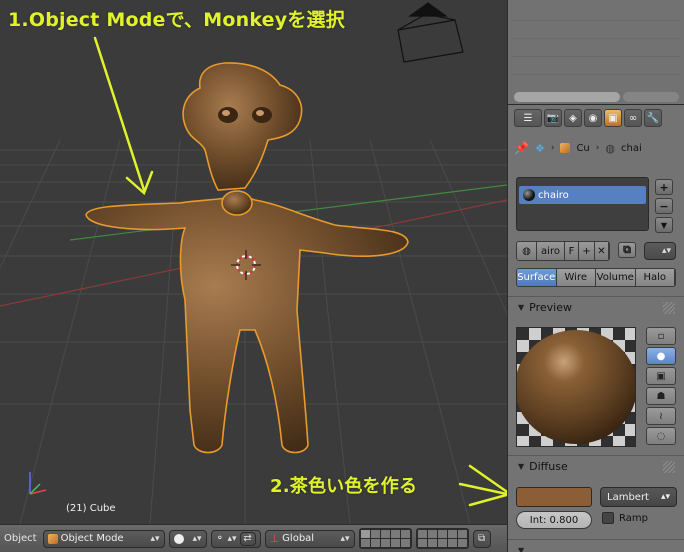 This screenshot has width=684, height=552. I want to click on breadcrumb: 📌 ❖ › Cu › ◍ chai, so click(596, 148).